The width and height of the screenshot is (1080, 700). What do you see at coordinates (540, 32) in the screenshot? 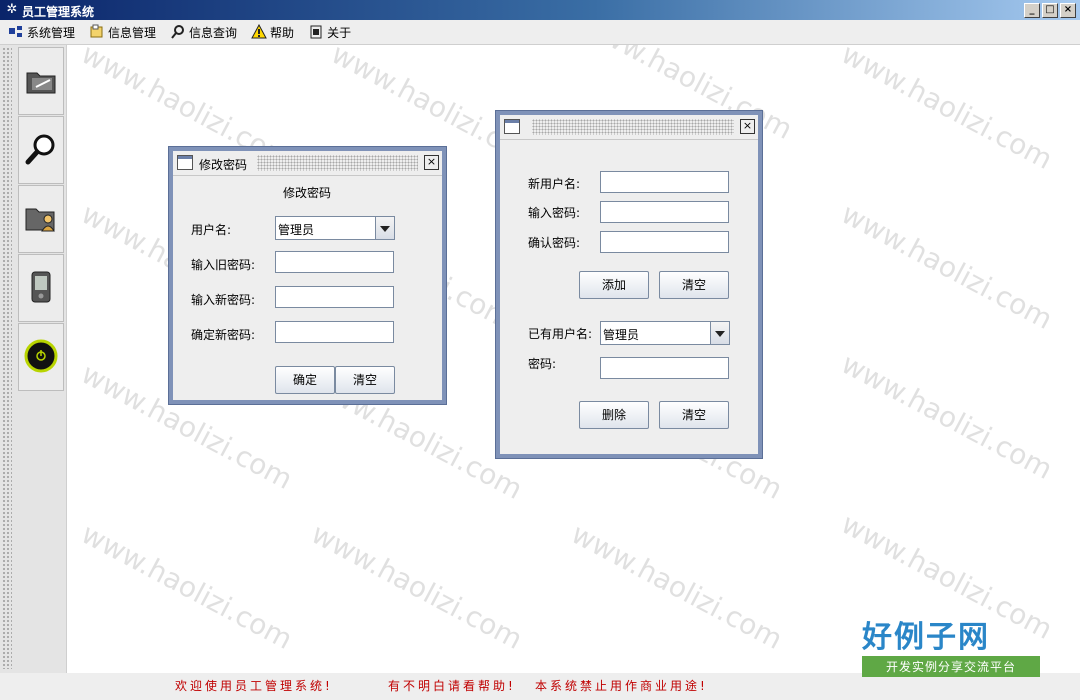
I see `menu-bar: 系统管理 信息管理 信息查询 帮助 关于` at bounding box center [540, 32].